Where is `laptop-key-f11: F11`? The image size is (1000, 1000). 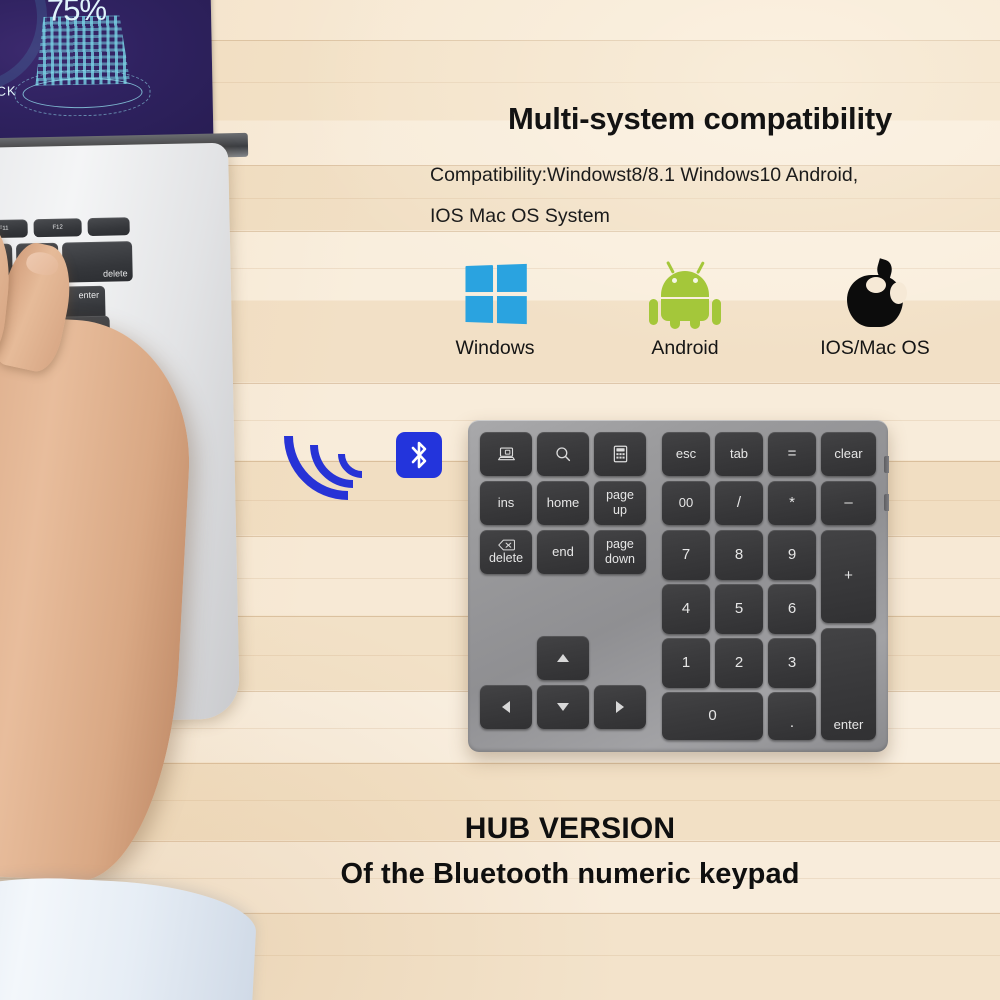 laptop-key-f11: F11 is located at coordinates (14, 229).